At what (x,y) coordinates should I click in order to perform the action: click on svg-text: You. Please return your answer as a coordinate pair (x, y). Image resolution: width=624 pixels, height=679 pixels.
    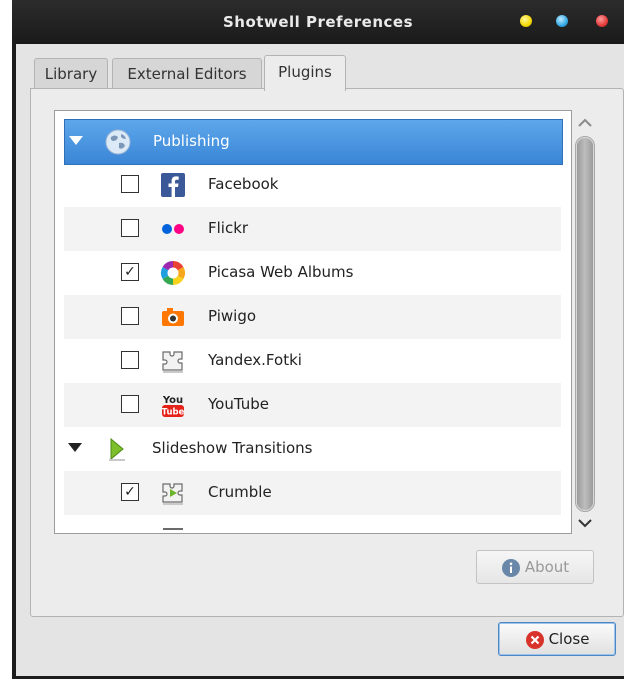
    Looking at the image, I should click on (172, 400).